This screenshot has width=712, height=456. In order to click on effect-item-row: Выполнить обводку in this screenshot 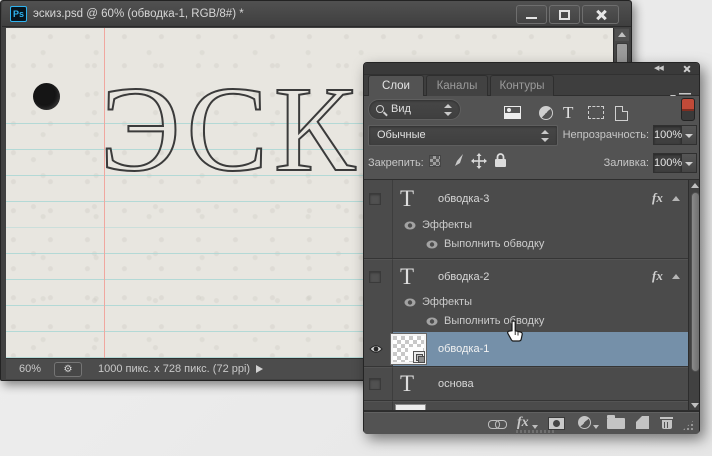, I will do `click(526, 245)`.